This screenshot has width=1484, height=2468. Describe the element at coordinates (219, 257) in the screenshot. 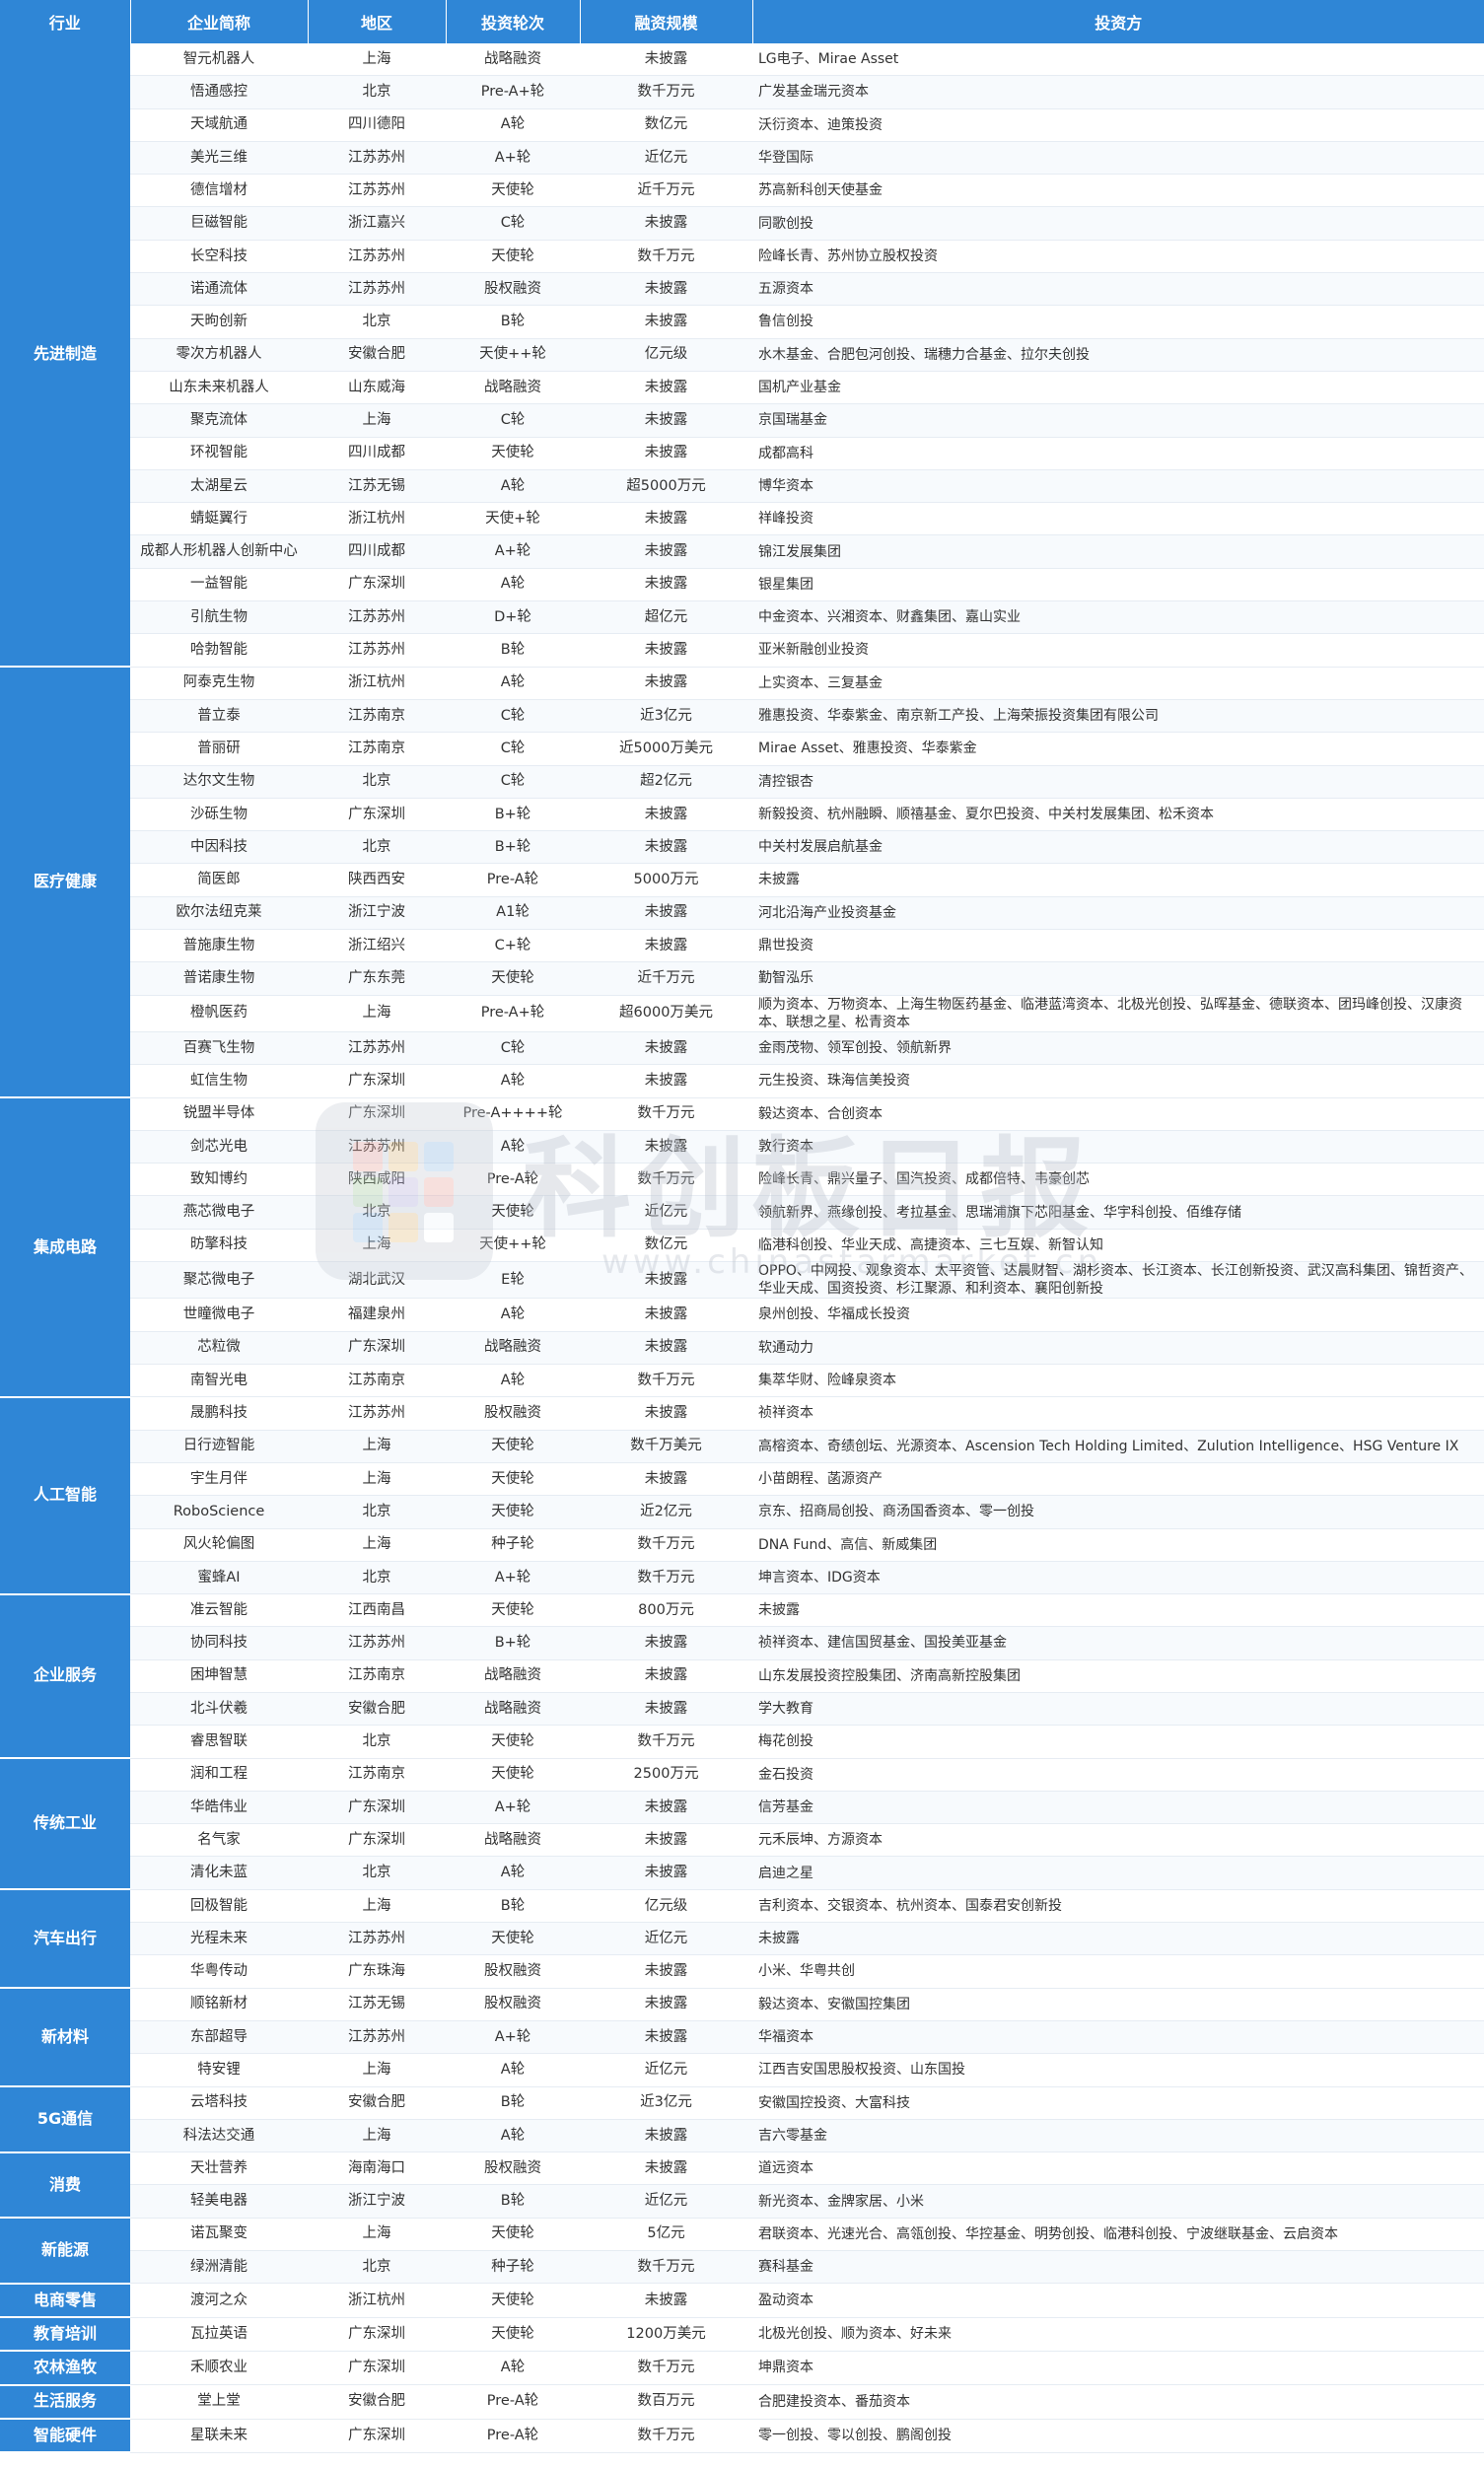

I see `company-cell: 长空科技` at that location.